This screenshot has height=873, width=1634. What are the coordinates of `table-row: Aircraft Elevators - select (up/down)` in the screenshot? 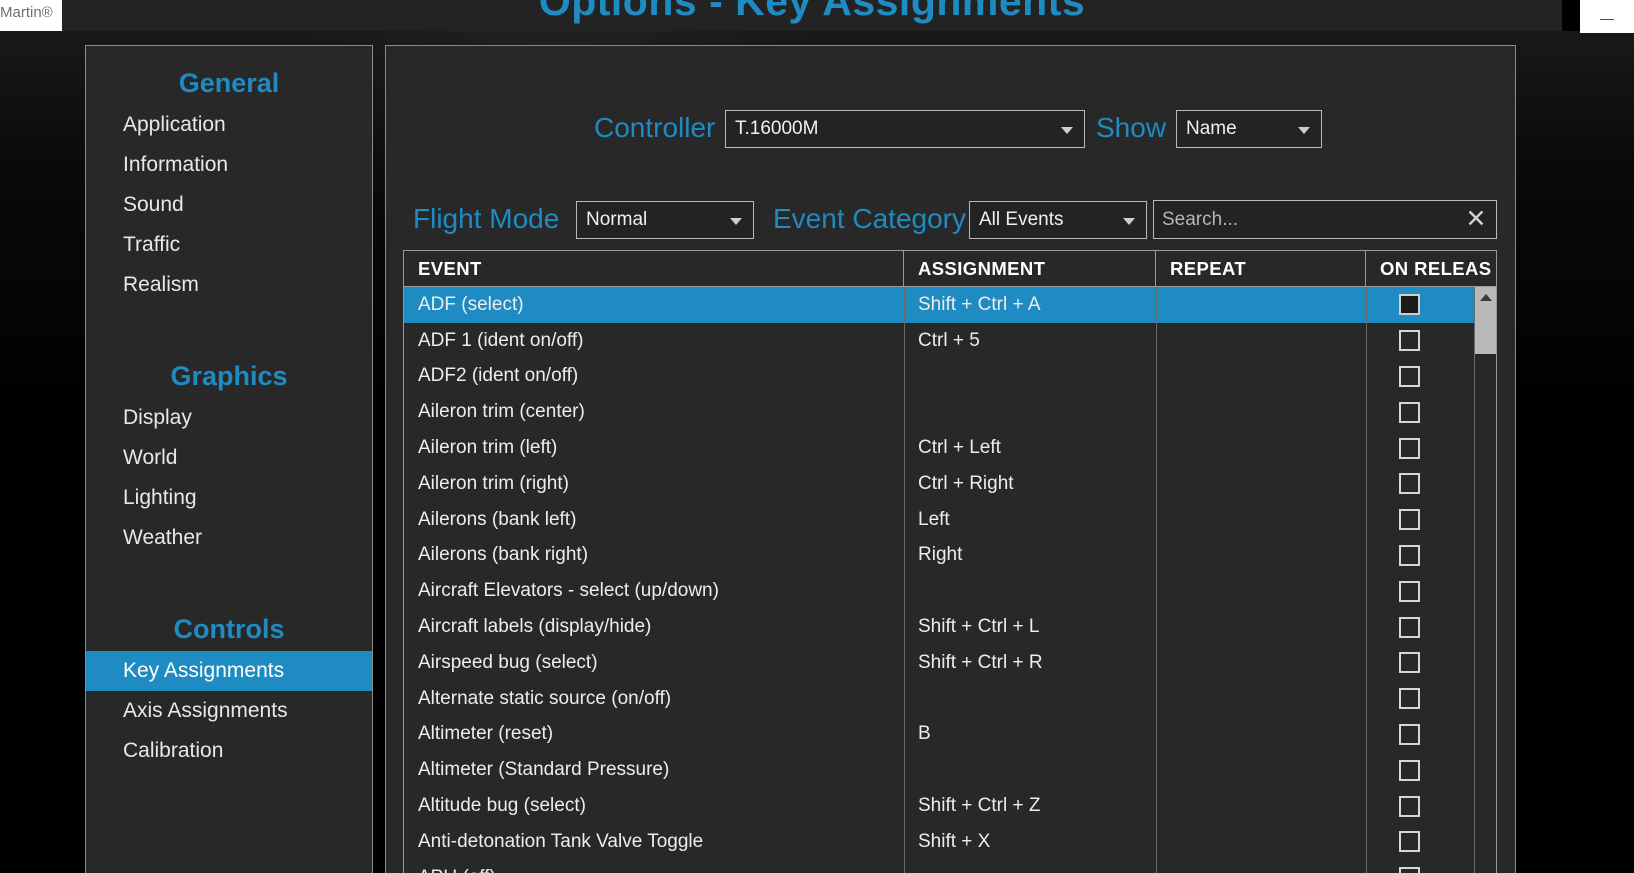 It's located at (950, 591).